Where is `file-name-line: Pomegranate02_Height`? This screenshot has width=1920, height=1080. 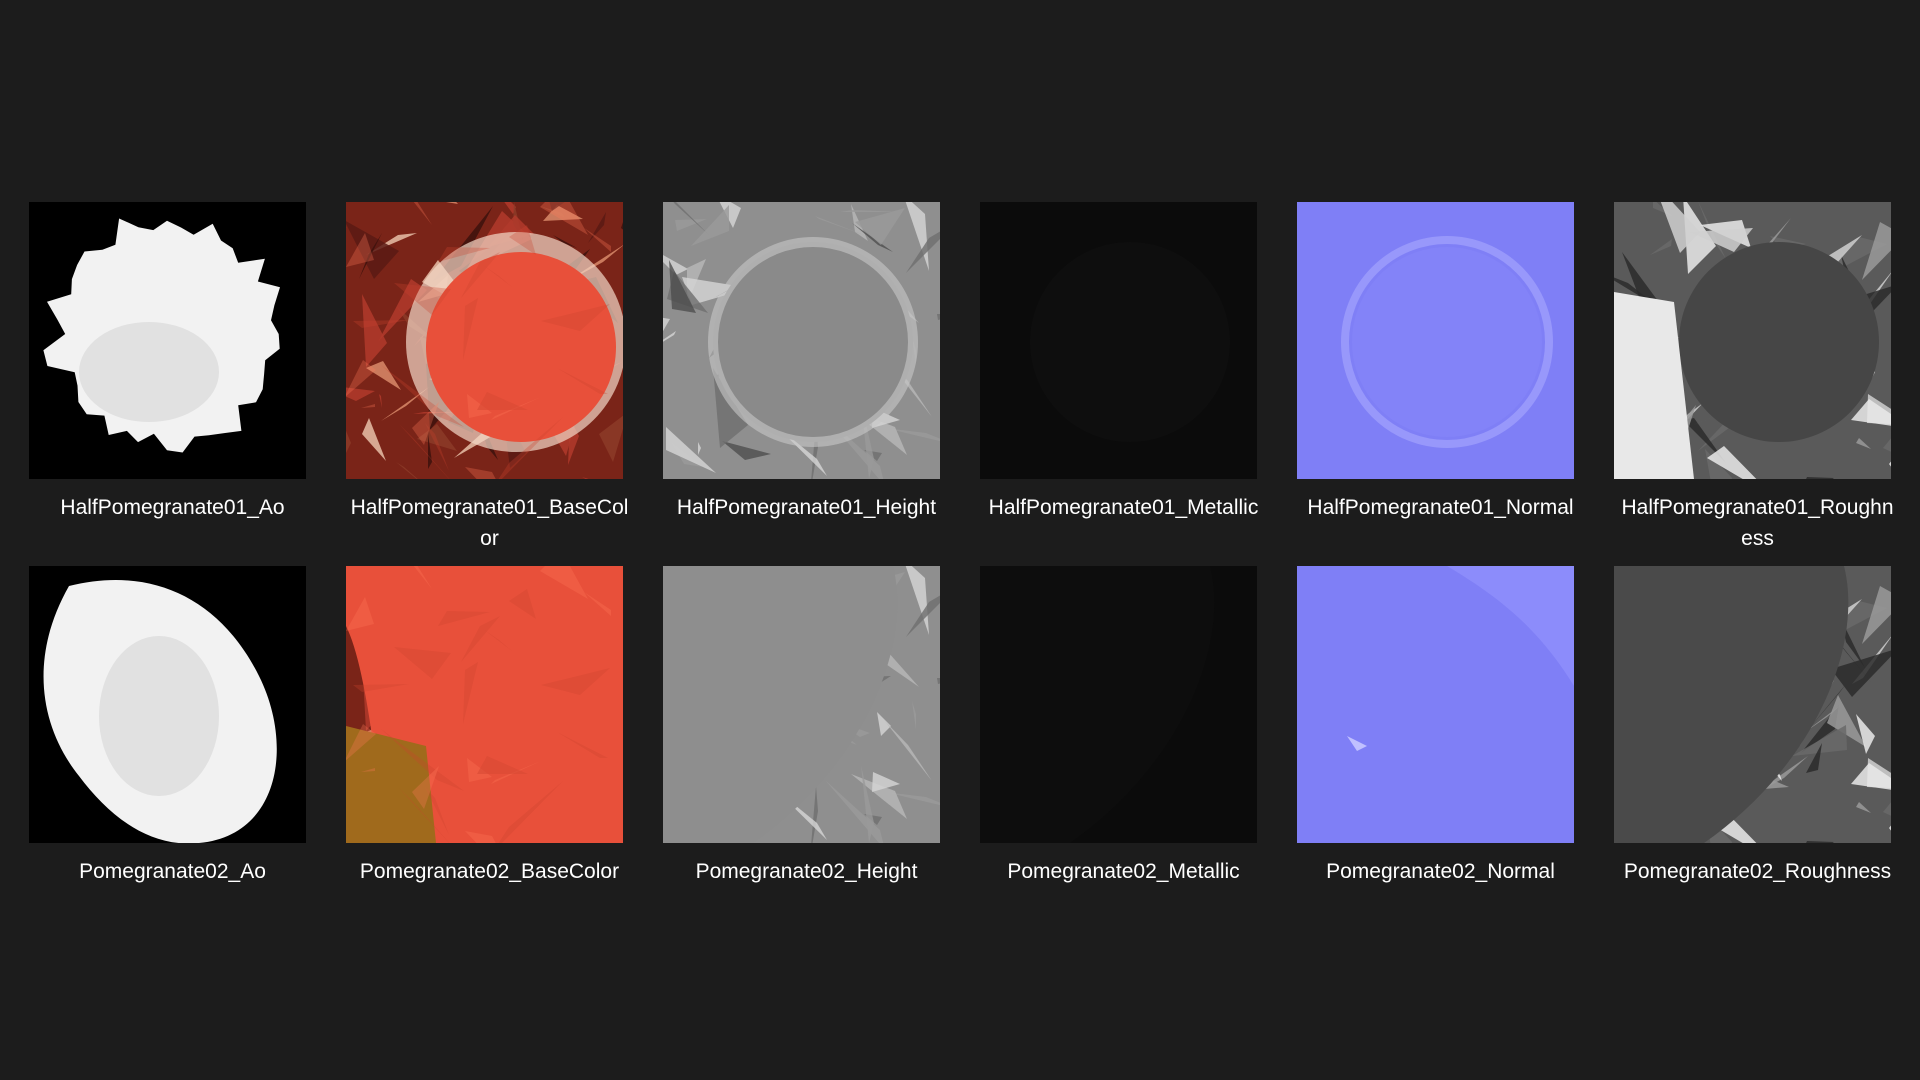
file-name-line: Pomegranate02_Height is located at coordinates (806, 871).